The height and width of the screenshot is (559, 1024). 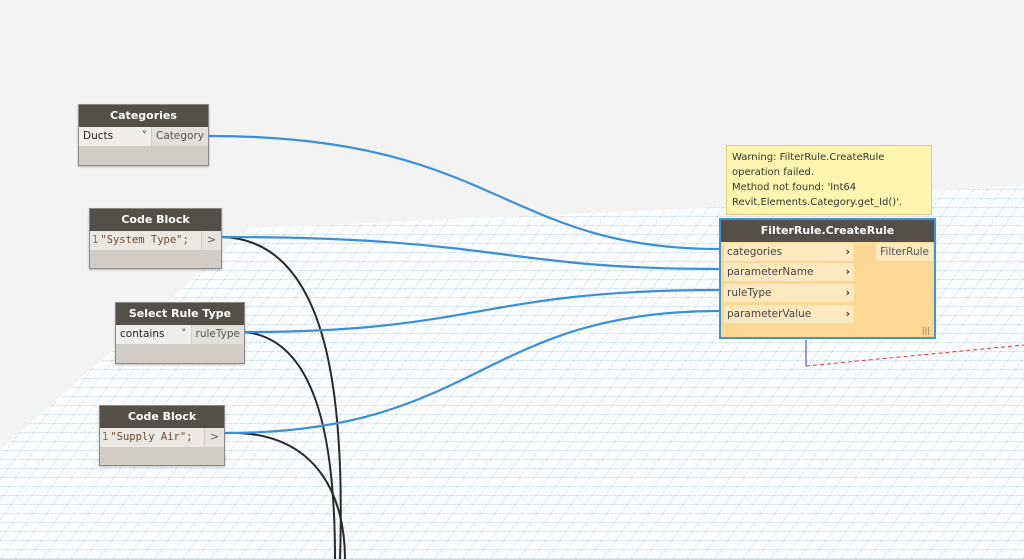 I want to click on code-block-node: Code Block 1 "Supply Air"; >, so click(x=162, y=435).